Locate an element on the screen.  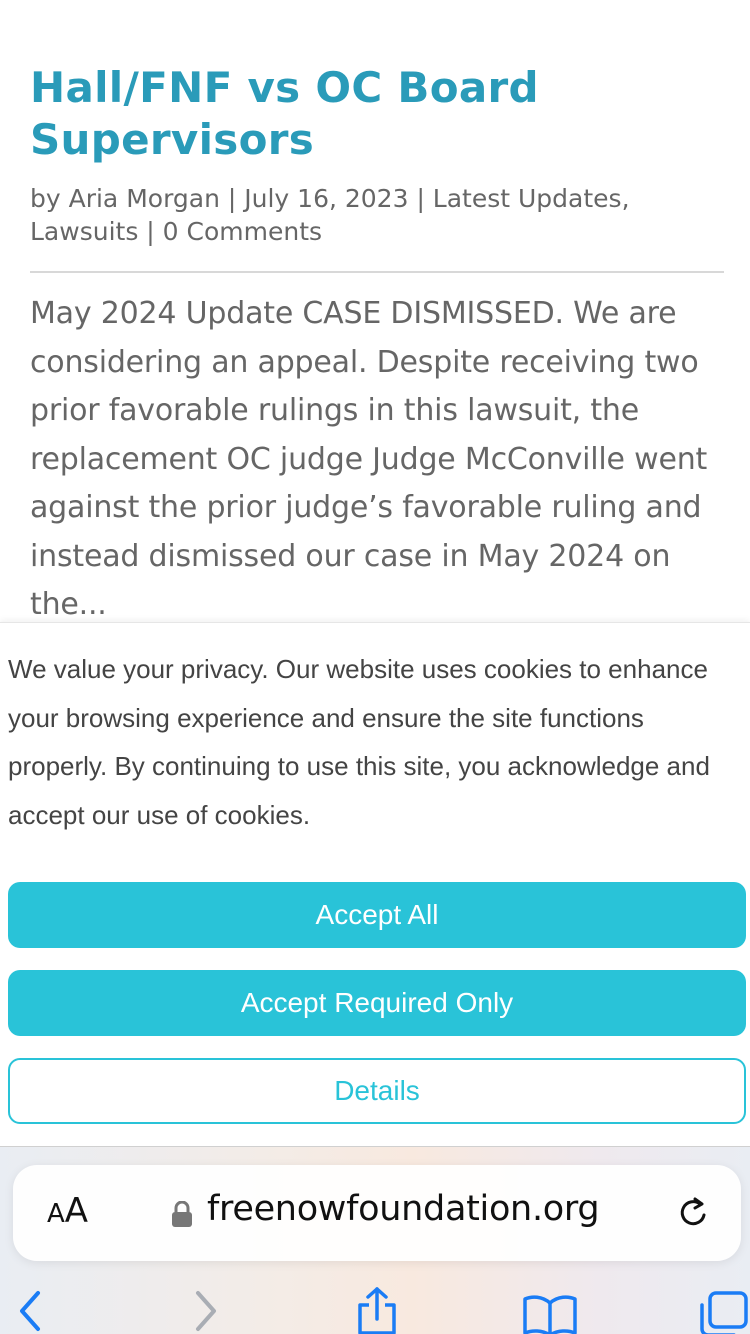
share-icon is located at coordinates (377, 1310).